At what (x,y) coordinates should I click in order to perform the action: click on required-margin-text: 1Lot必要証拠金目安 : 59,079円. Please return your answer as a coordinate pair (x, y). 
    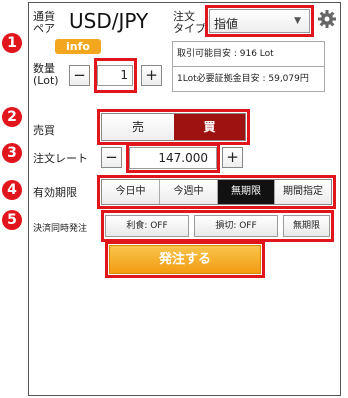
    Looking at the image, I should click on (243, 79).